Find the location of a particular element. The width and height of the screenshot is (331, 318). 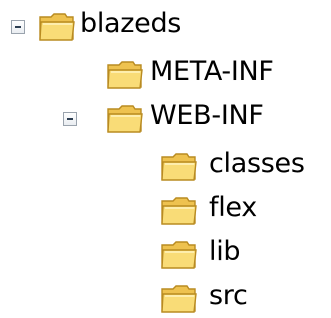

tree-node-meta-inf: META-INF is located at coordinates (165, 74).